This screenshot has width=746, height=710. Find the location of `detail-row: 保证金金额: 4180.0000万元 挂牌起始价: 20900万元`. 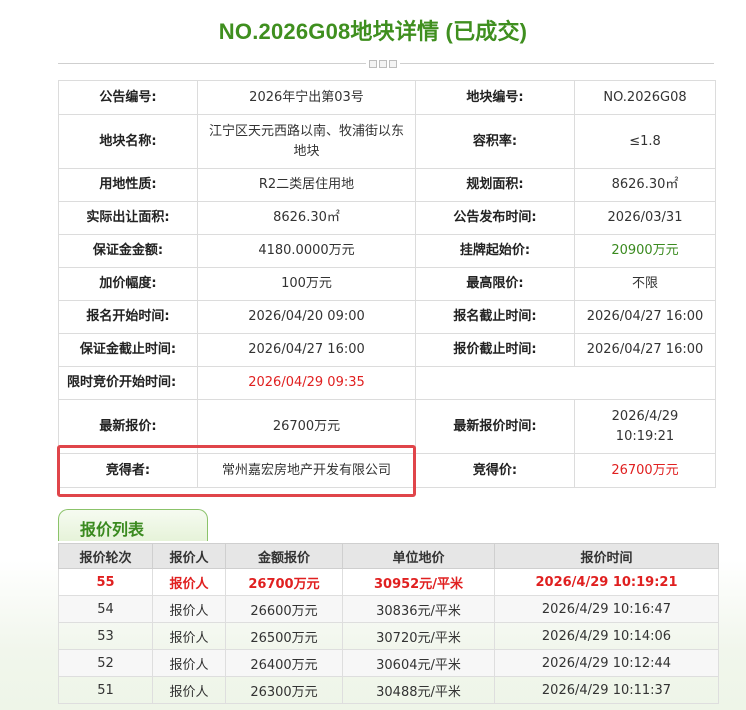

detail-row: 保证金金额: 4180.0000万元 挂牌起始价: 20900万元 is located at coordinates (387, 251).